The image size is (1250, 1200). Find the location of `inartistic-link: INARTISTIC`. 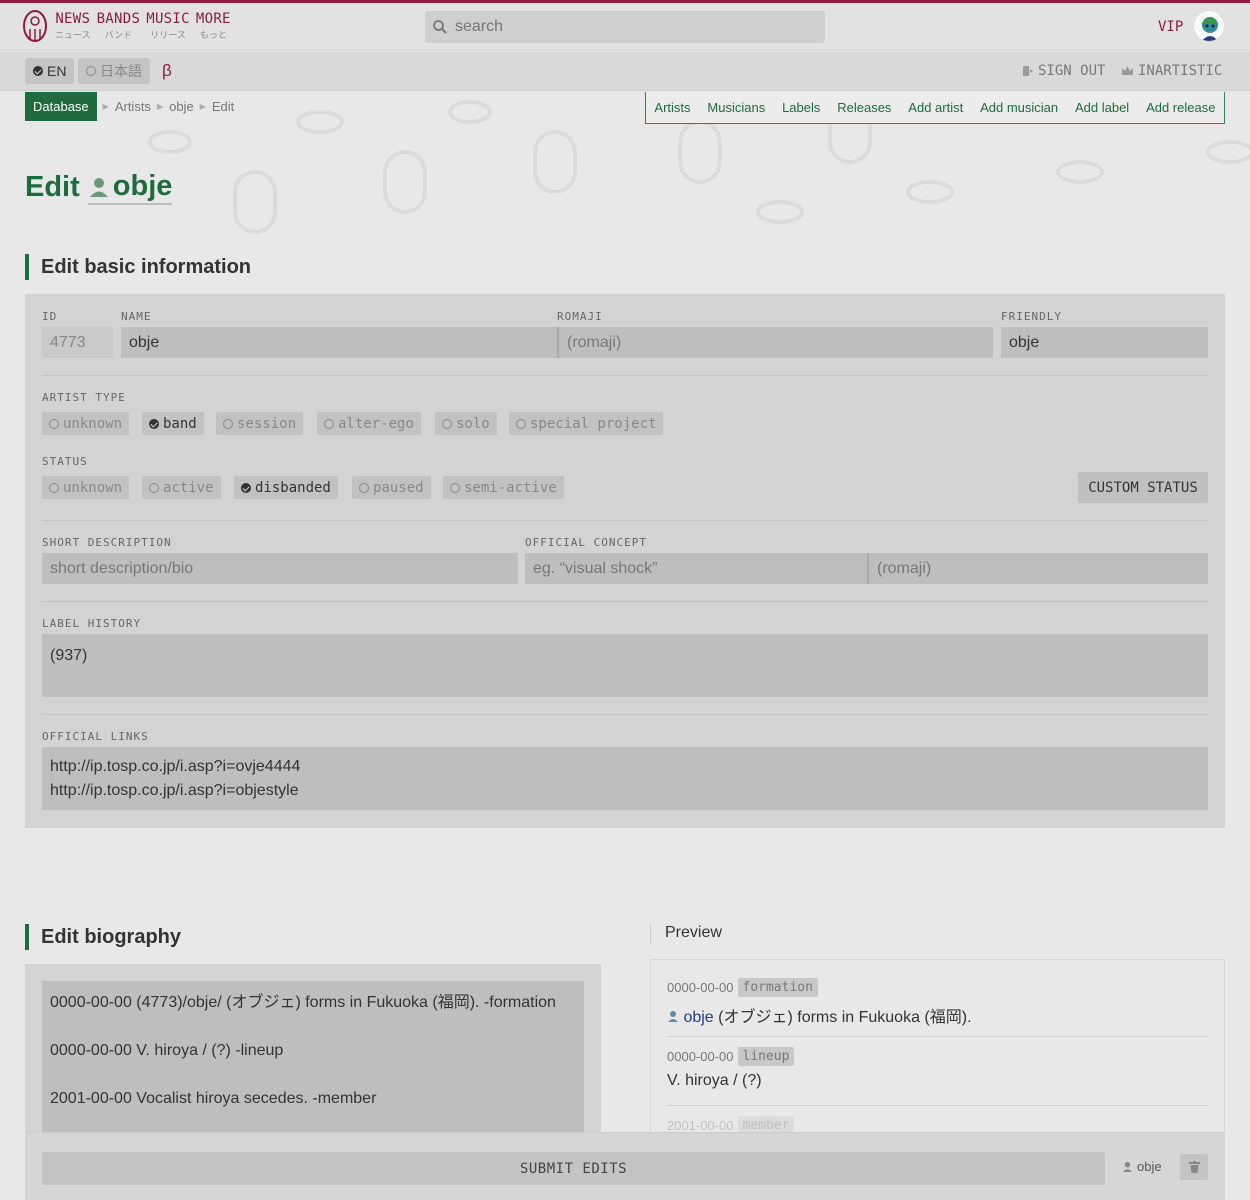

inartistic-link: INARTISTIC is located at coordinates (1171, 71).